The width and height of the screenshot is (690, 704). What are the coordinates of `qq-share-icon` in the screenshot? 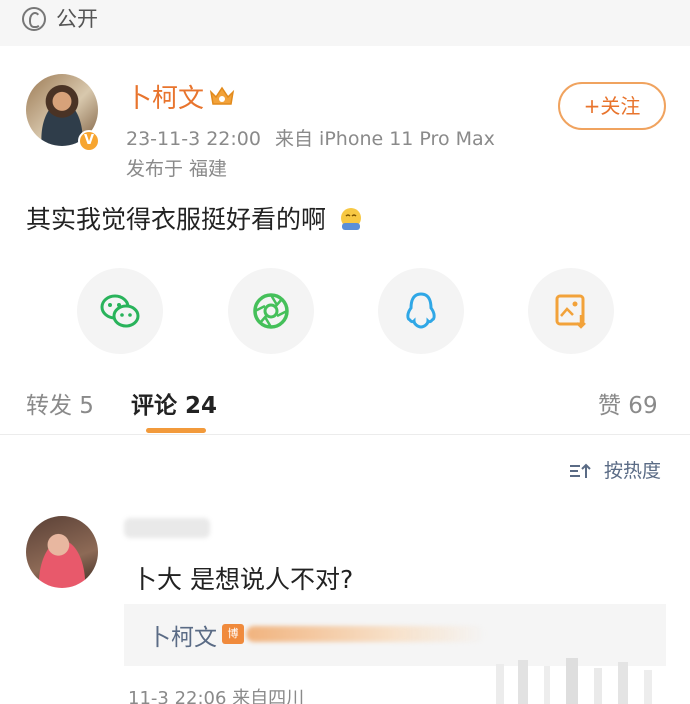 It's located at (421, 310).